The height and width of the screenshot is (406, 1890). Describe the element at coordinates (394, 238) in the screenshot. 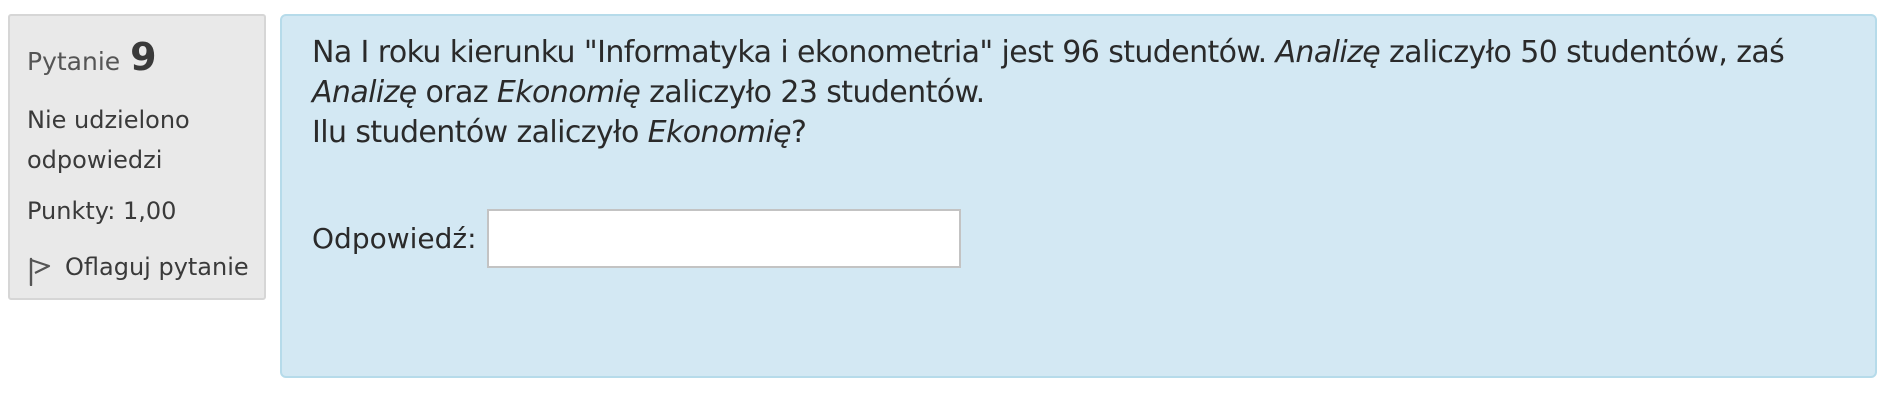

I see `answer-label: Odpowiedź:` at that location.